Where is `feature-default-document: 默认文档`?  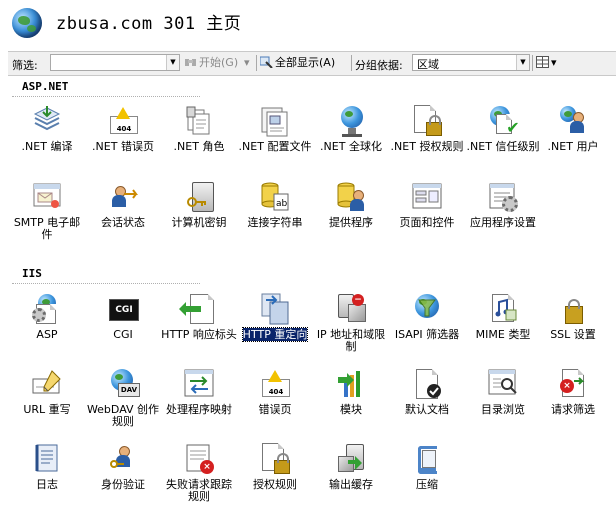 feature-default-document: 默认文档 is located at coordinates (427, 391).